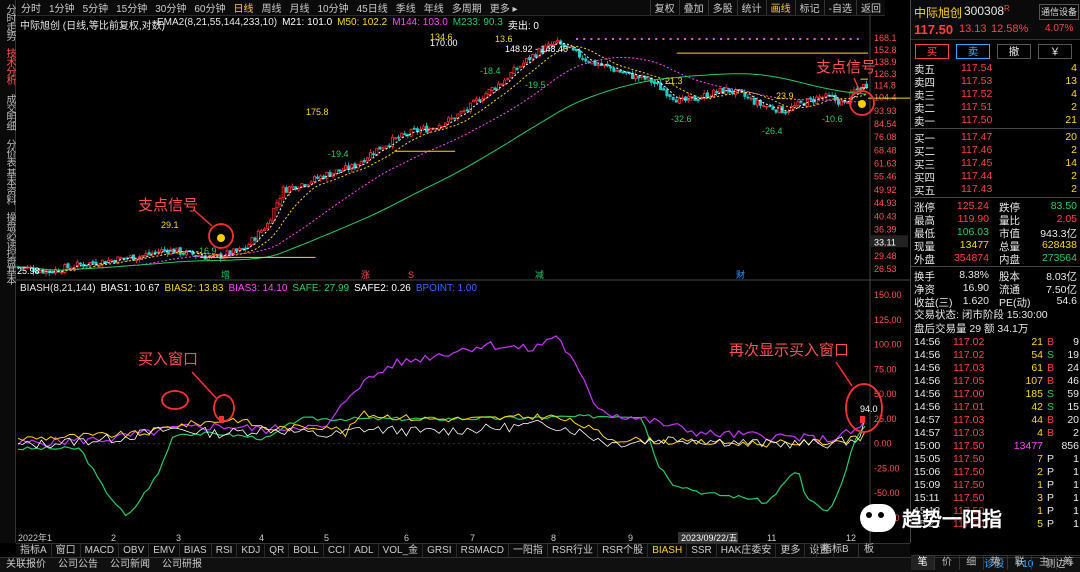 This screenshot has height=572, width=1080. Describe the element at coordinates (1074, 94) in the screenshot. I see `ask-volume: 4` at that location.